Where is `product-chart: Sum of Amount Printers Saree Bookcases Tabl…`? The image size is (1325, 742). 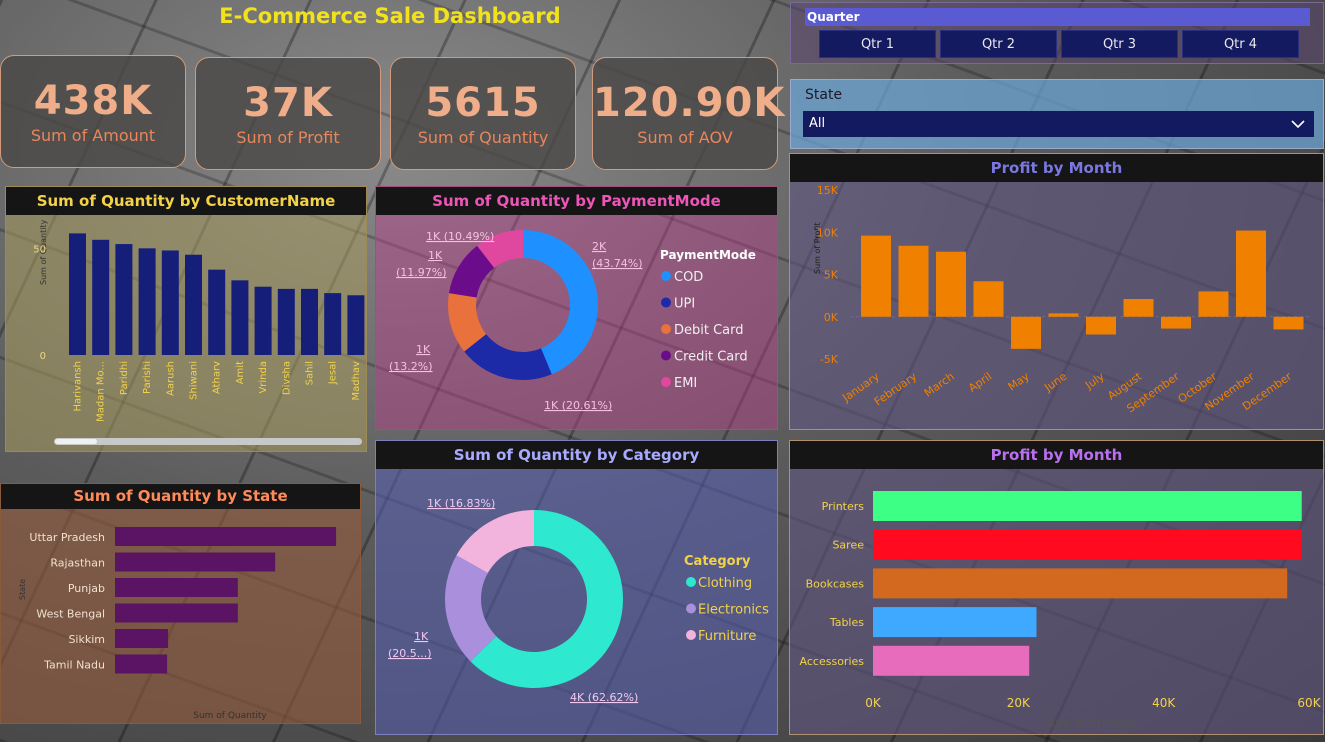 product-chart: Sum of Amount Printers Saree Bookcases Tabl… is located at coordinates (1061, 610).